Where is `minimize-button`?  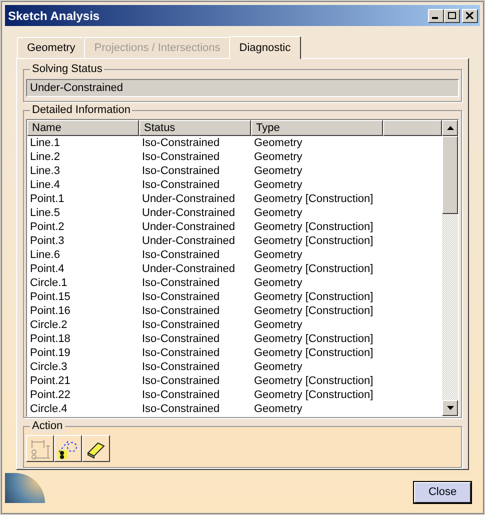 minimize-button is located at coordinates (436, 15).